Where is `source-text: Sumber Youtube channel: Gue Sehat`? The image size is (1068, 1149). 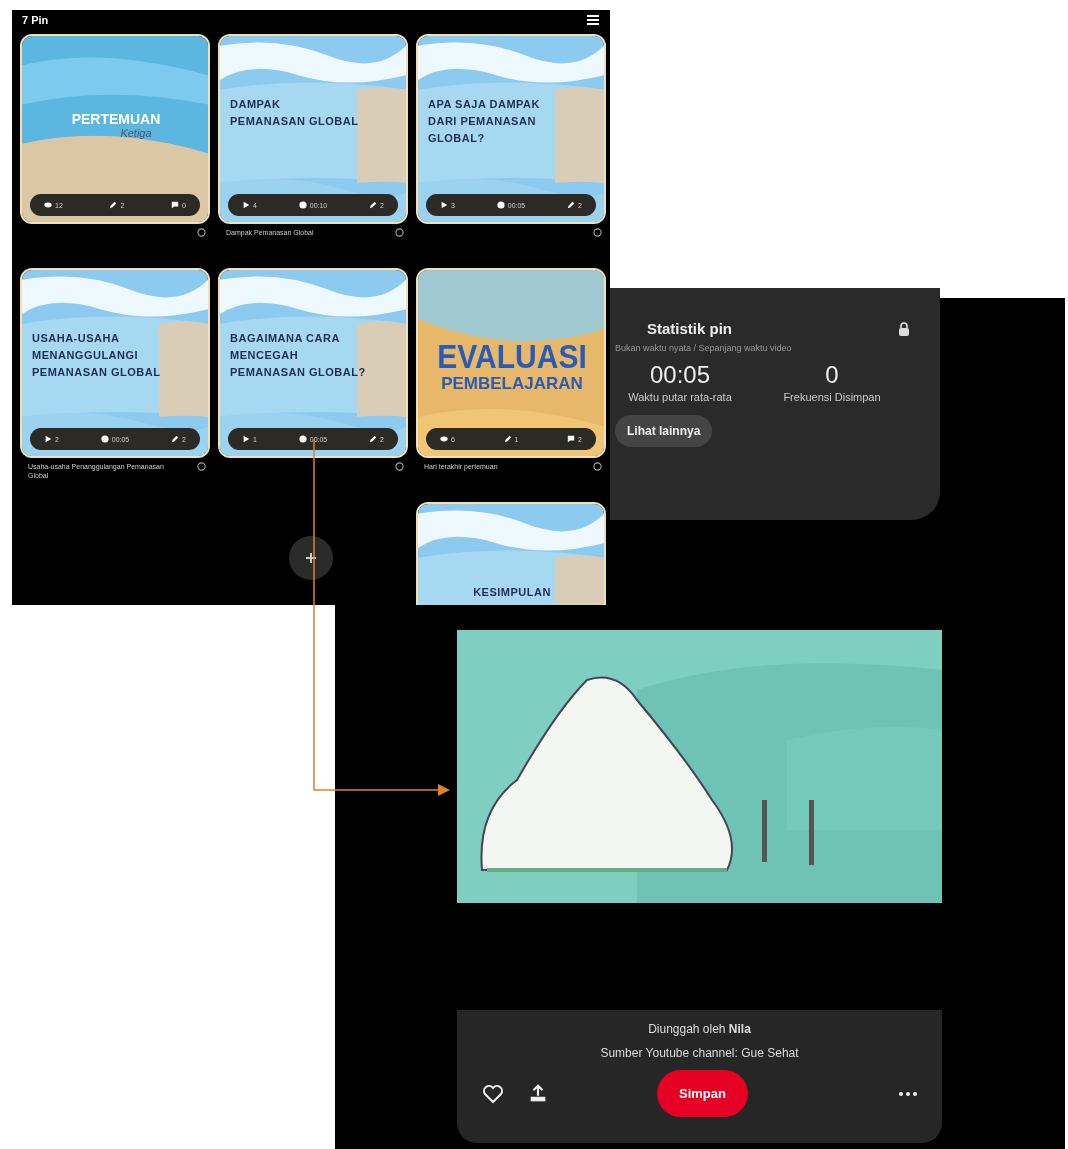
source-text: Sumber Youtube channel: Gue Sehat is located at coordinates (699, 1053).